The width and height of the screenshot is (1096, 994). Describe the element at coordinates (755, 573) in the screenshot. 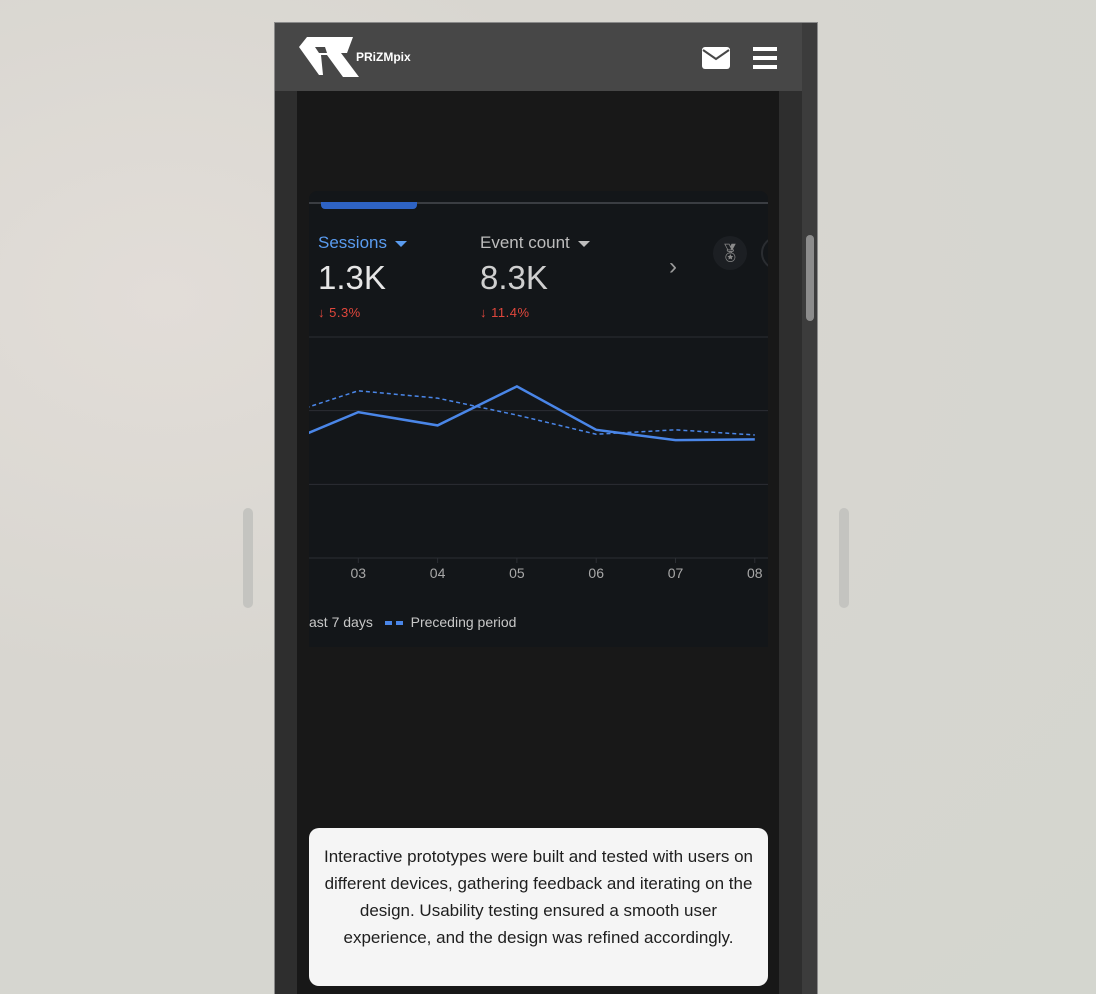

I see `x-tick-label: 08` at that location.